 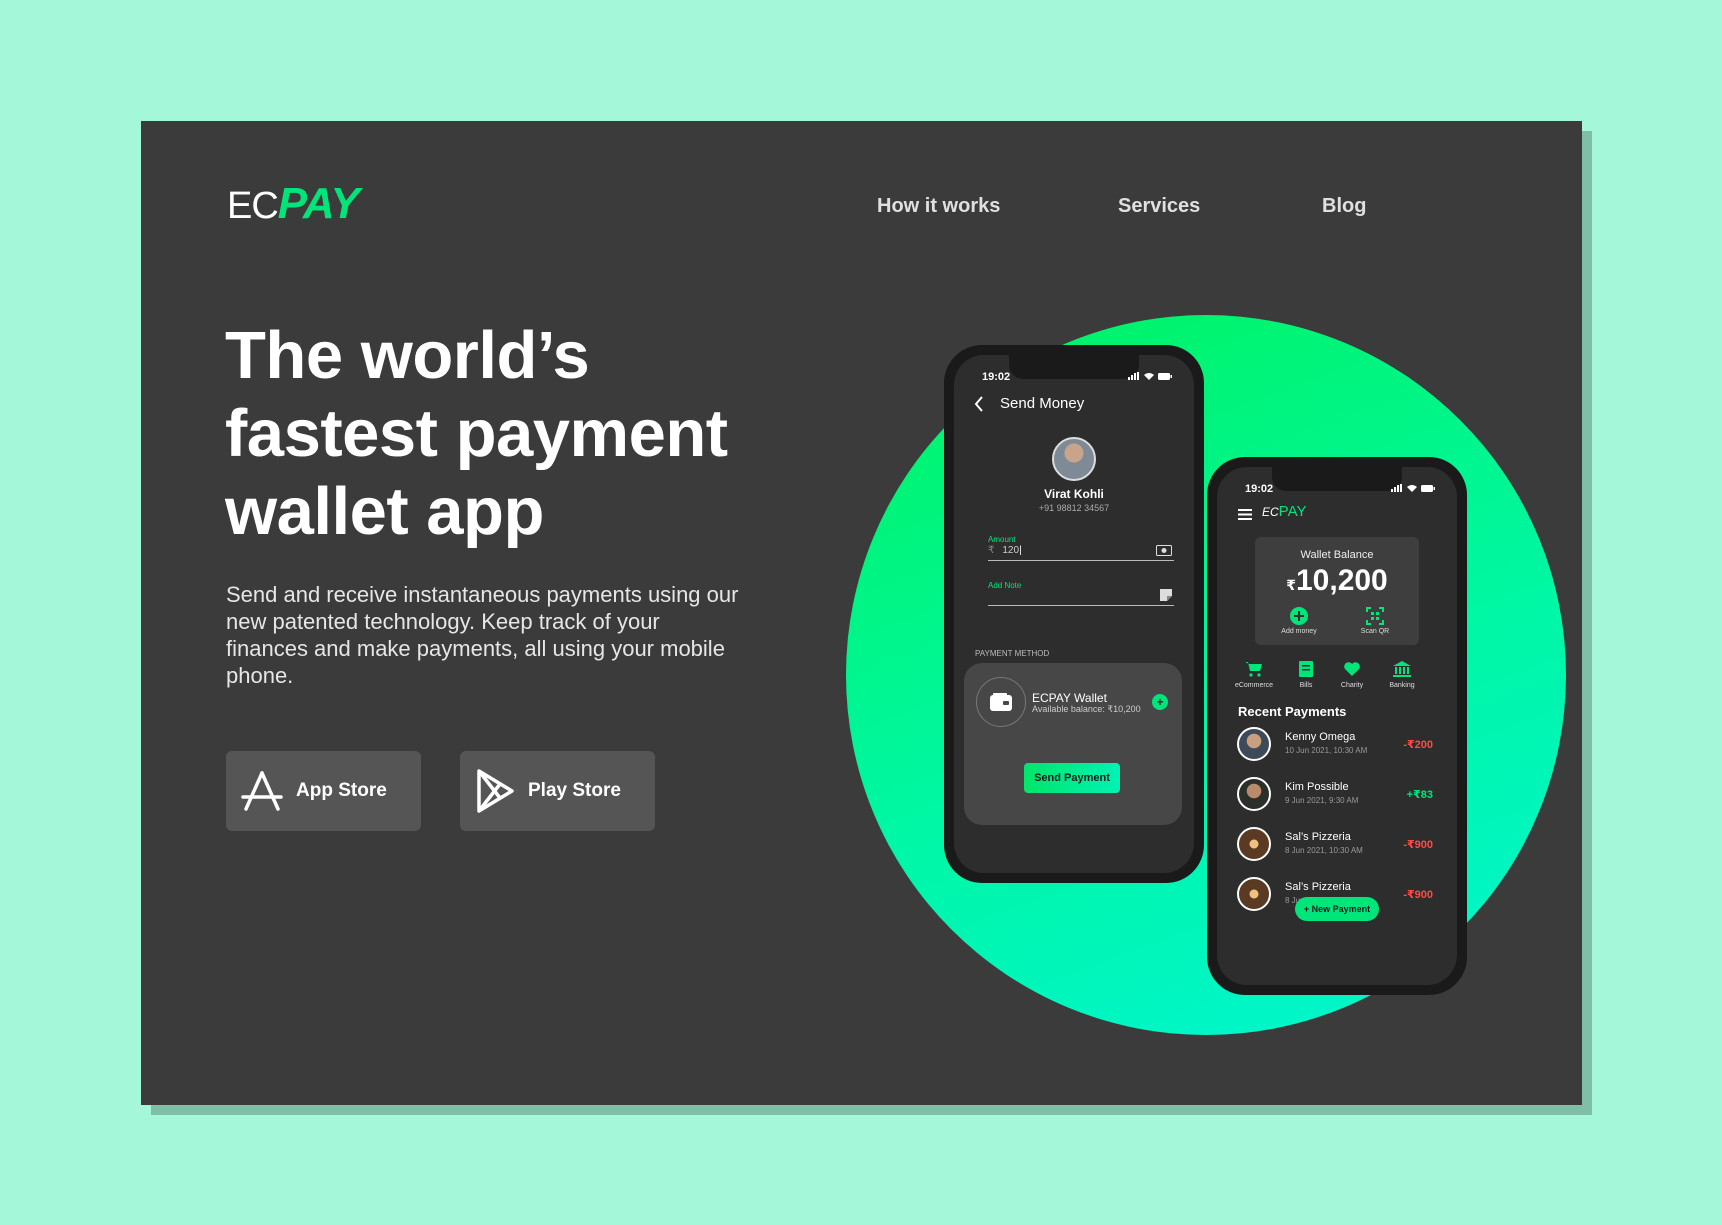 I want to click on add-money-label: Add money, so click(x=1299, y=631).